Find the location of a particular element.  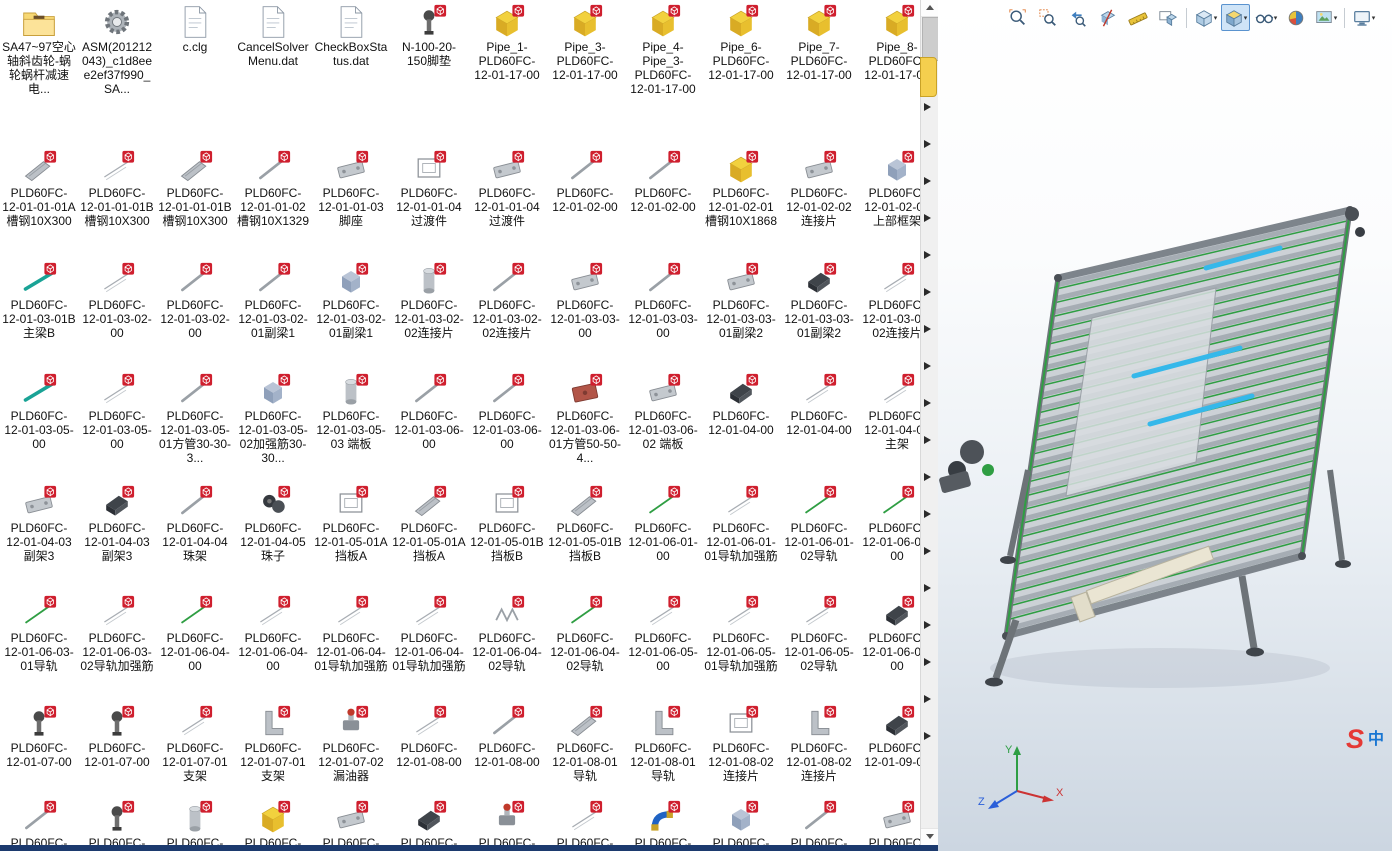

file-item: PLD60FC-12-01-06-05-02导轨 is located at coordinates (819, 646).